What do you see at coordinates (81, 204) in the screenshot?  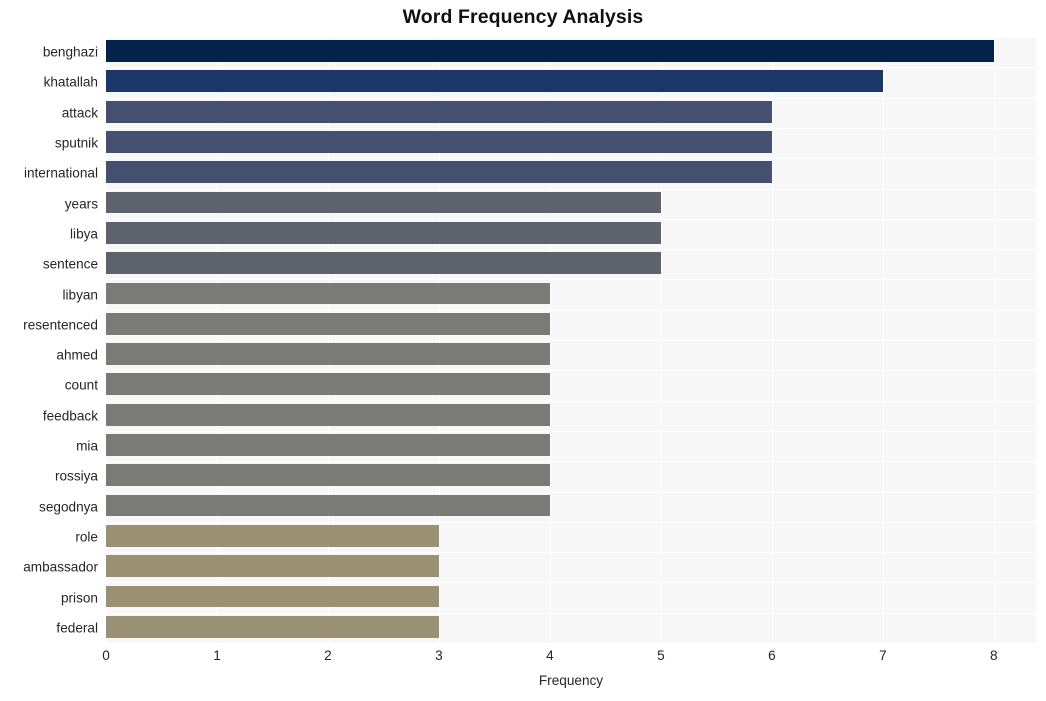 I see `y-axis-tick-label: years` at bounding box center [81, 204].